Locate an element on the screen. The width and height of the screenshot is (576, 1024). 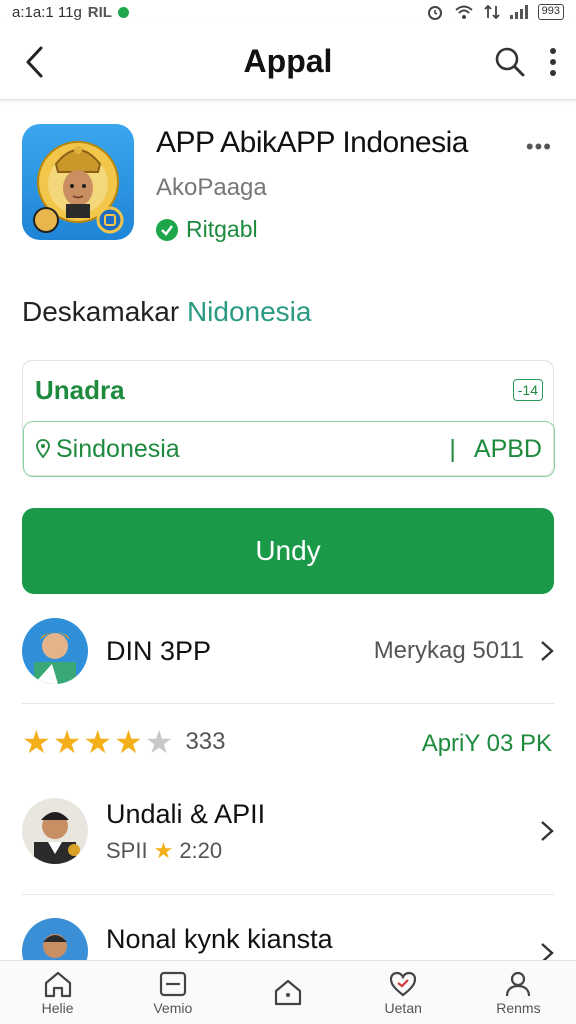
heart-icon is located at coordinates (403, 983).